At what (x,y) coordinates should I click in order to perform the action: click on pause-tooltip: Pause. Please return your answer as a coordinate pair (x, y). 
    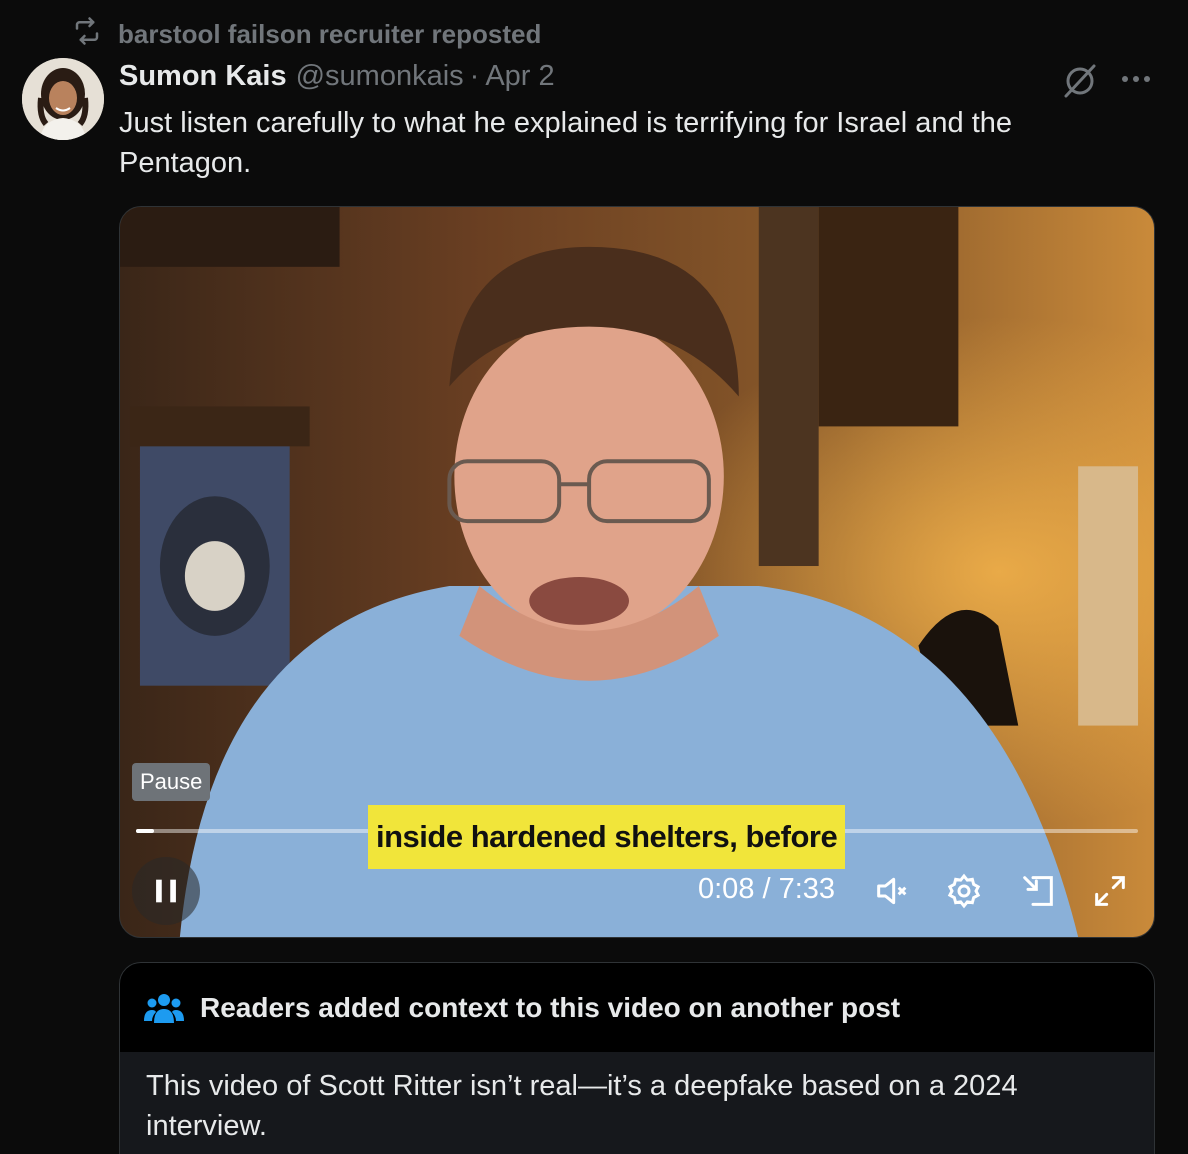
    Looking at the image, I should click on (171, 782).